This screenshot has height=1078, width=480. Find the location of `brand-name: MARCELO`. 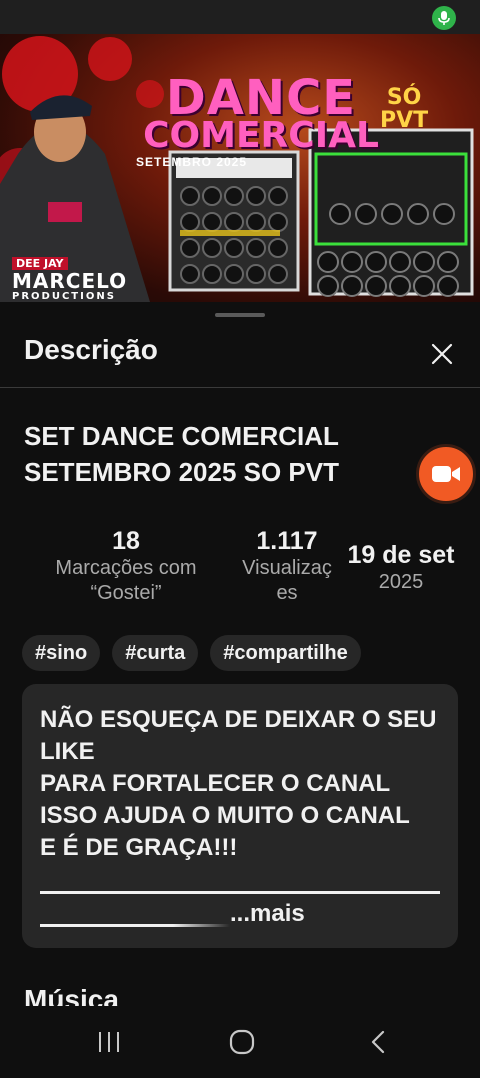

brand-name: MARCELO is located at coordinates (70, 281).